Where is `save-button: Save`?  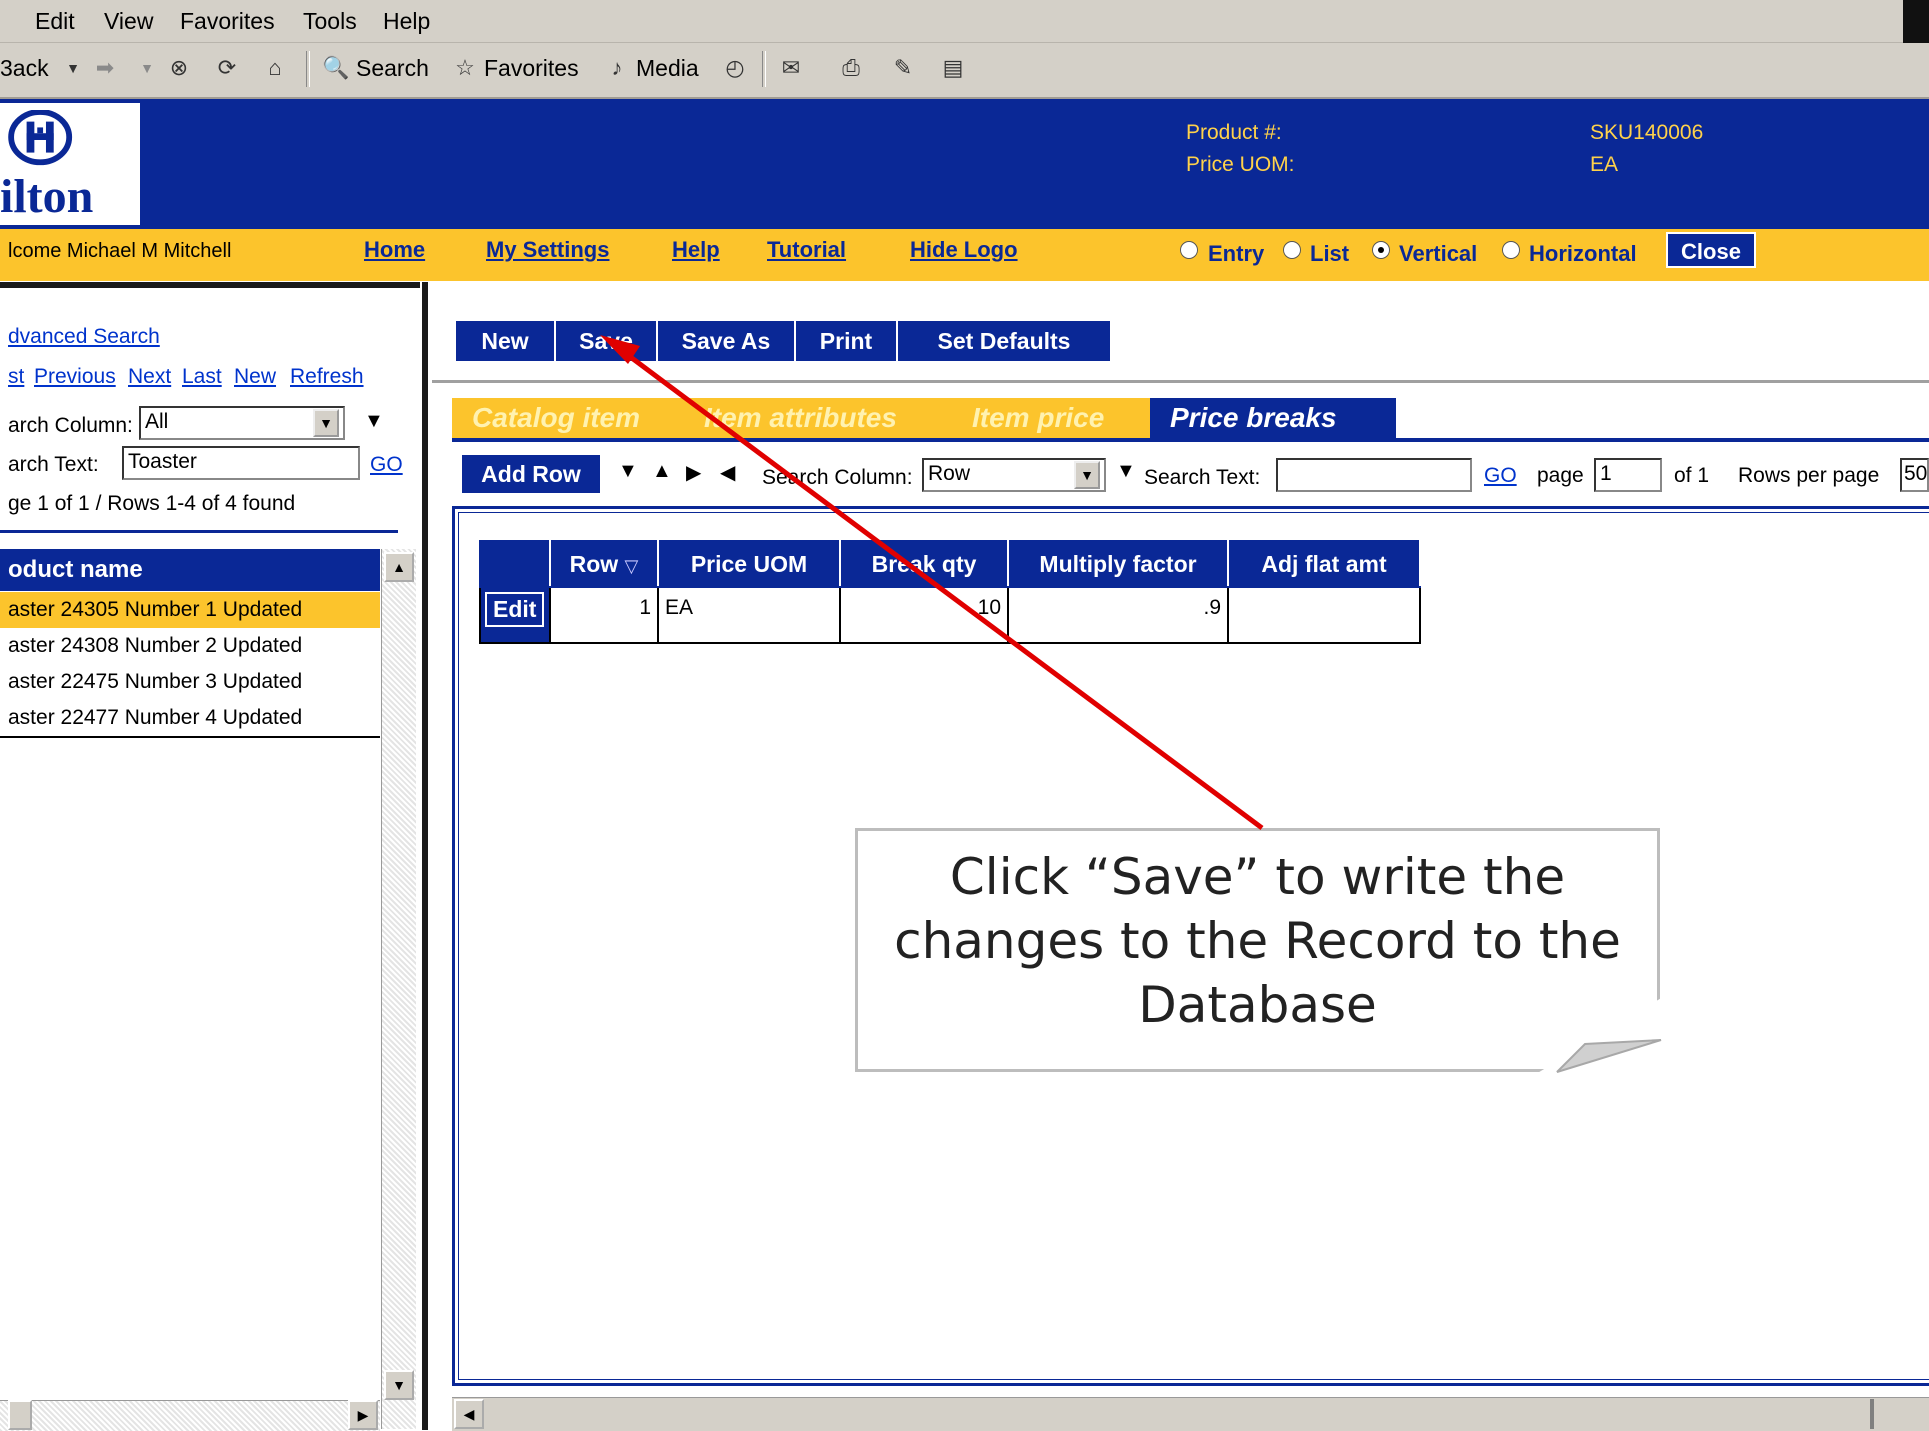
save-button: Save is located at coordinates (607, 341).